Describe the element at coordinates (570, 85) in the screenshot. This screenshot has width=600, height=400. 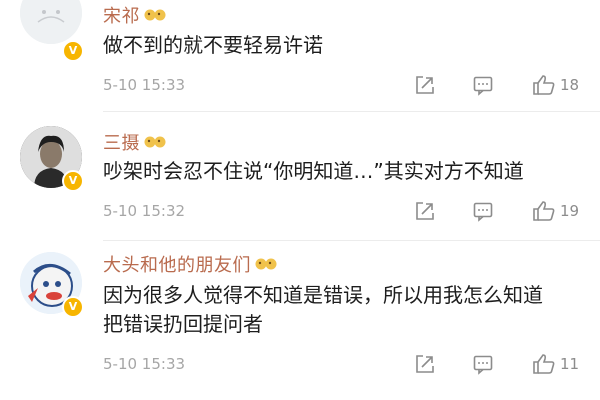
I see `like-count: 18` at that location.